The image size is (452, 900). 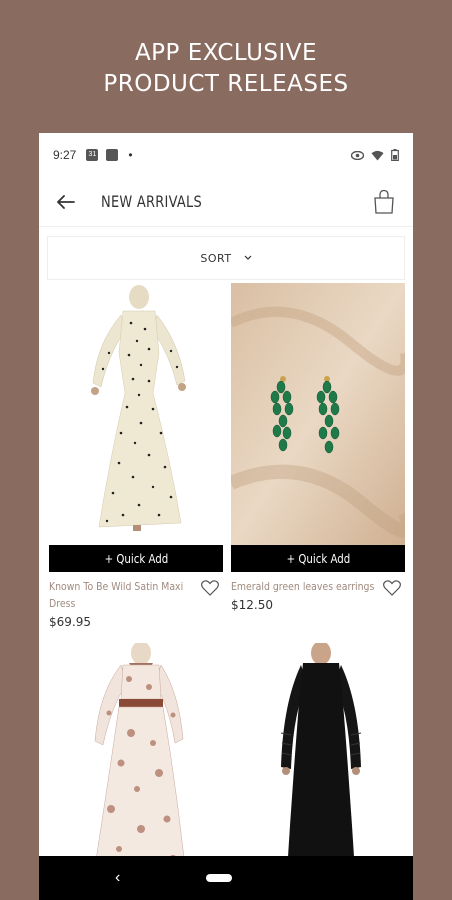 I want to click on product-price: $69.95, so click(x=70, y=622).